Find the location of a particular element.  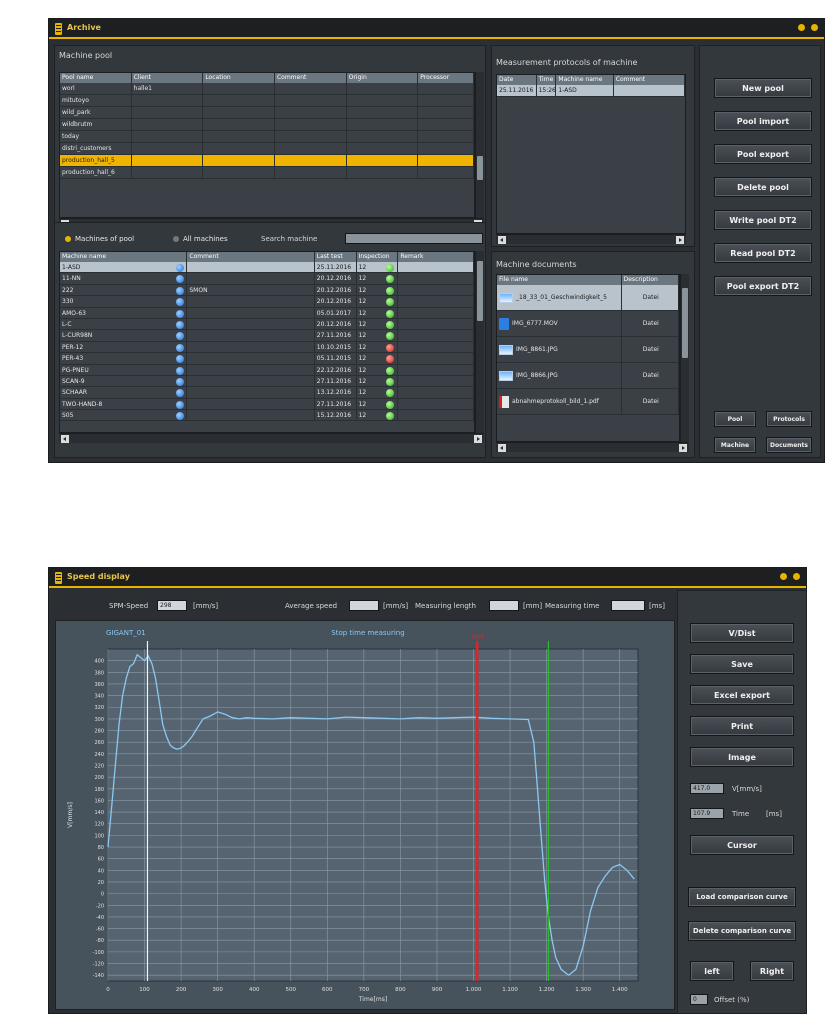

cursor-button: Cursor is located at coordinates (742, 845).